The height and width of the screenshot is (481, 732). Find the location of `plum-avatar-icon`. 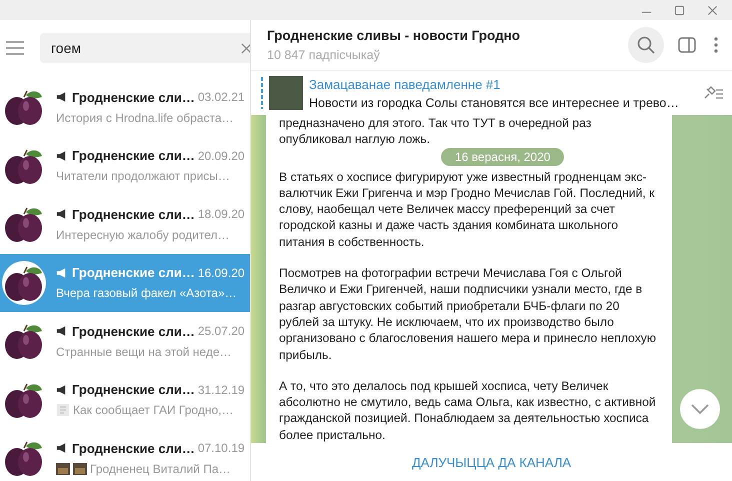

plum-avatar-icon is located at coordinates (24, 282).